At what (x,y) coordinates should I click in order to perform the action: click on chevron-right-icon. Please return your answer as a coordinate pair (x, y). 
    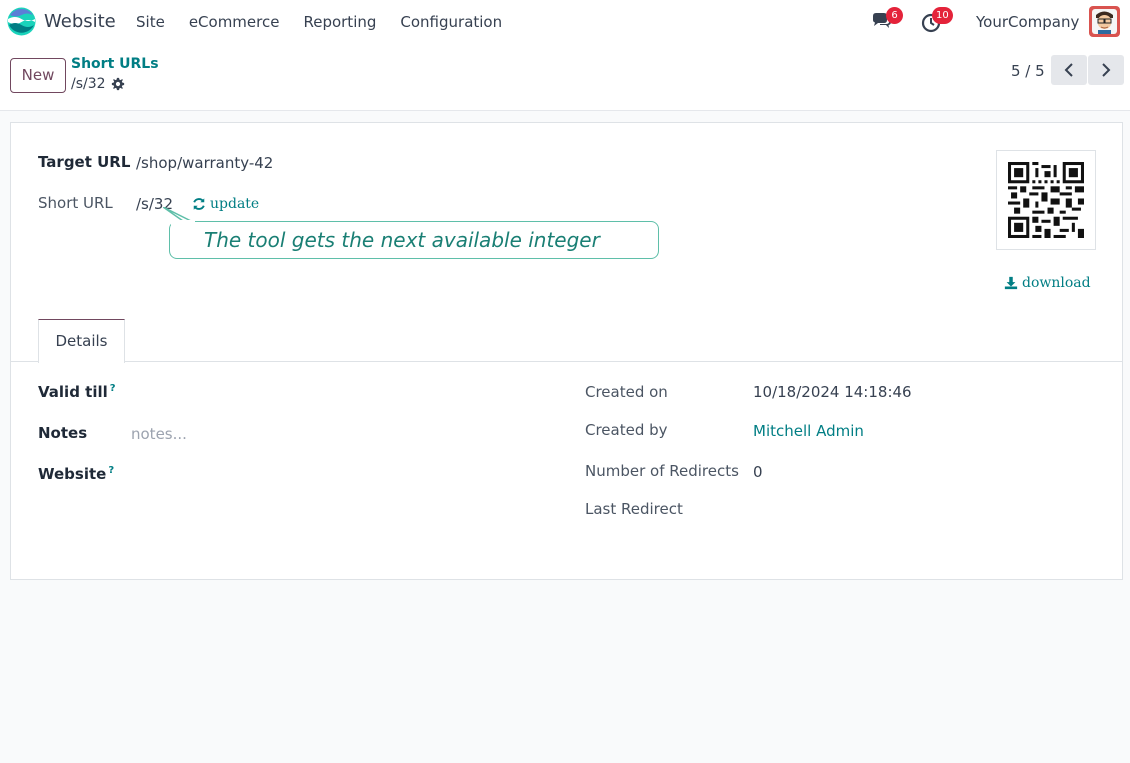
    Looking at the image, I should click on (1106, 70).